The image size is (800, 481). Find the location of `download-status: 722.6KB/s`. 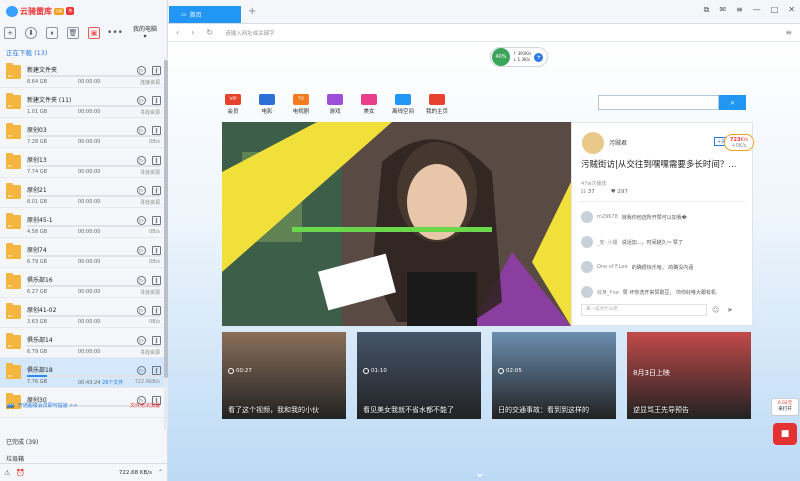

download-status: 722.6KB/s is located at coordinates (147, 382).